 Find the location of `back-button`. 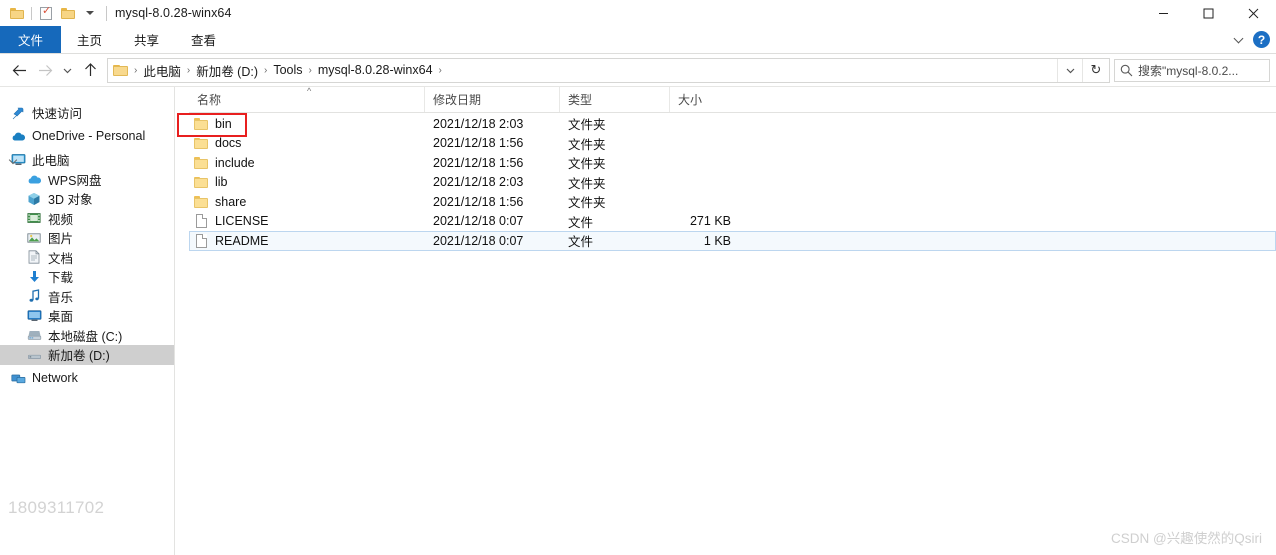

back-button is located at coordinates (19, 70).